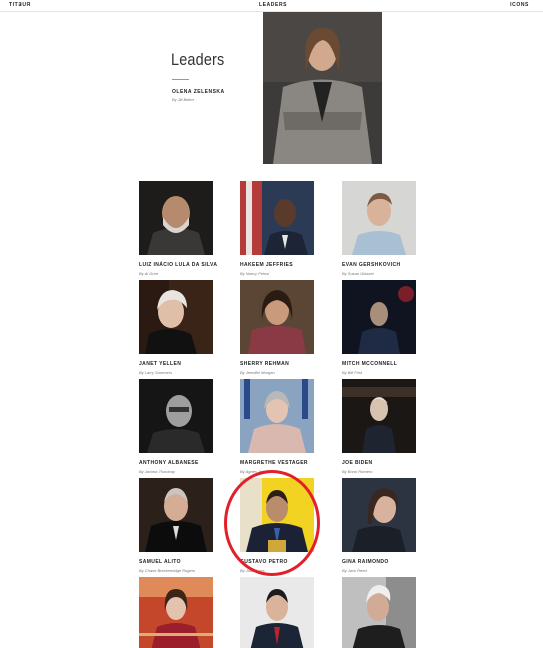  I want to click on leader-byline: By Bill Frist, so click(352, 372).